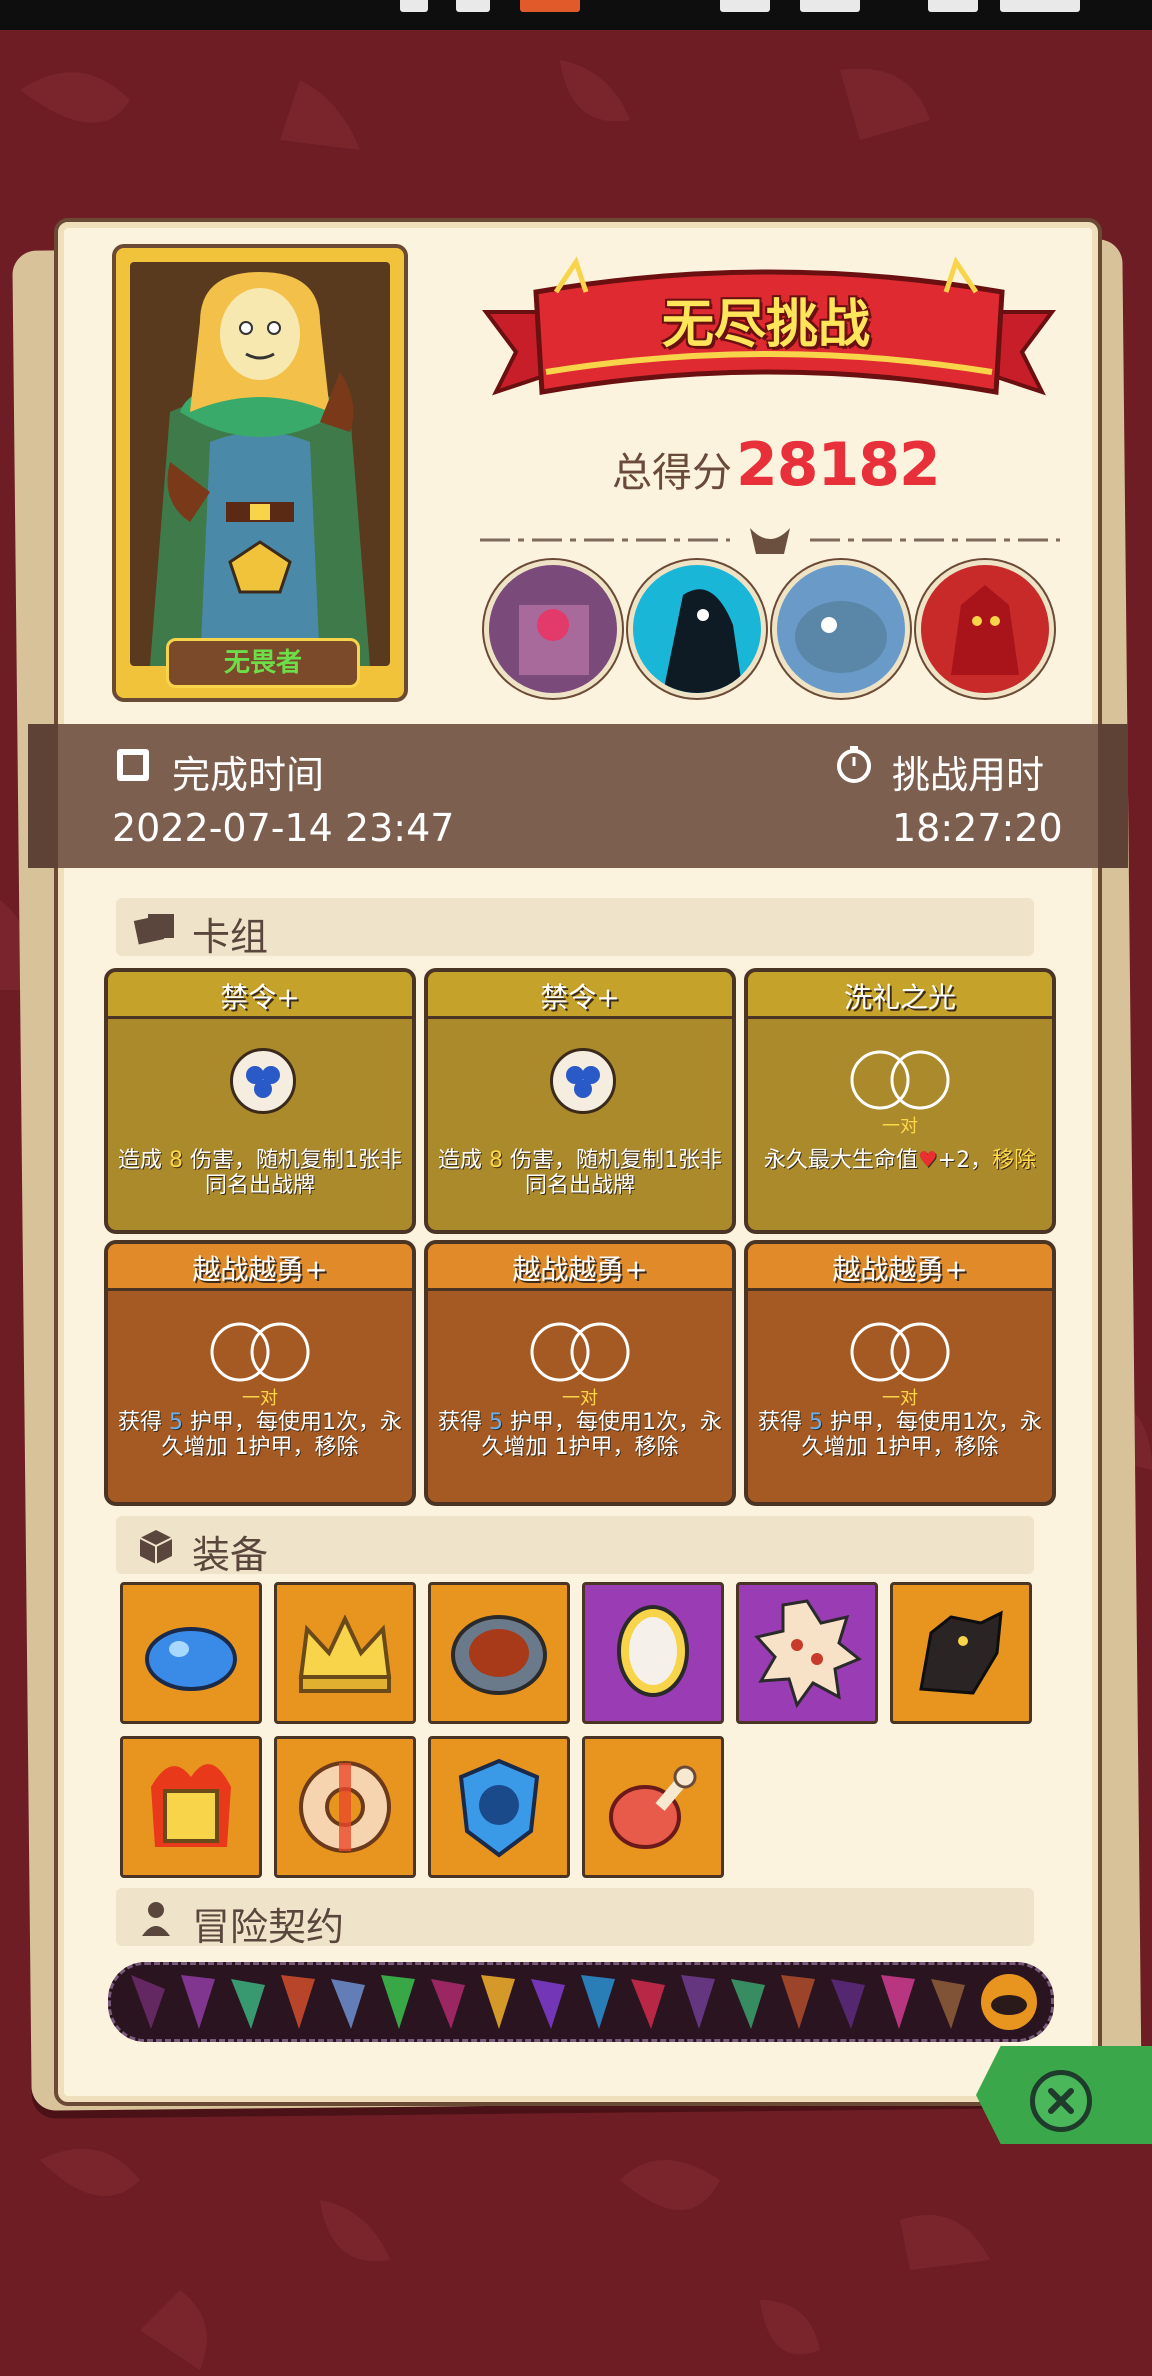  I want to click on card-title: 洗礼之光, so click(899, 997).